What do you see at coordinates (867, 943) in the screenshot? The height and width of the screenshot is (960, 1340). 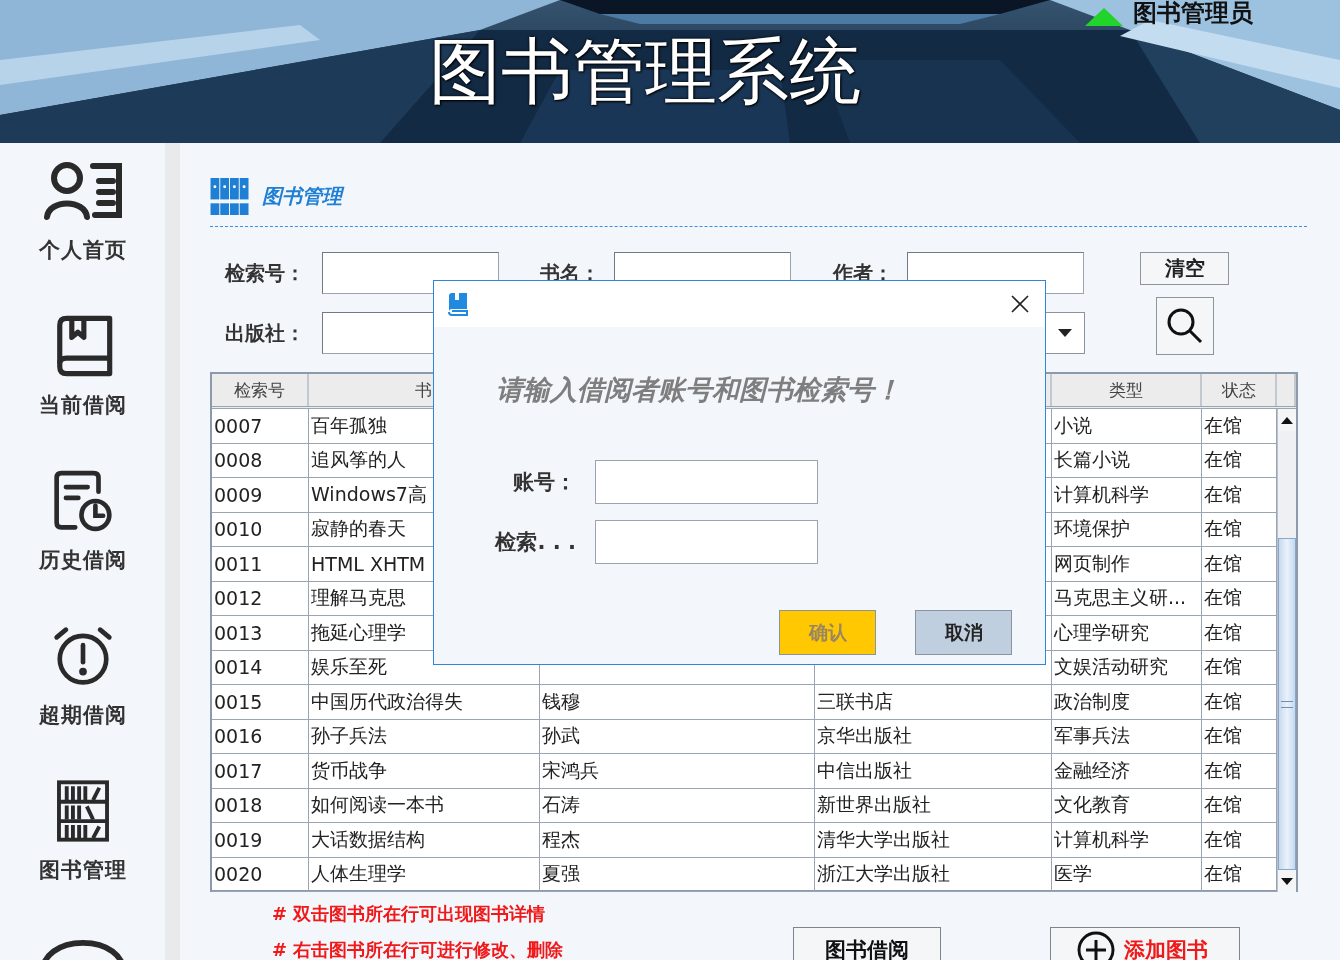 I see `borrow-button: 图书借阅` at bounding box center [867, 943].